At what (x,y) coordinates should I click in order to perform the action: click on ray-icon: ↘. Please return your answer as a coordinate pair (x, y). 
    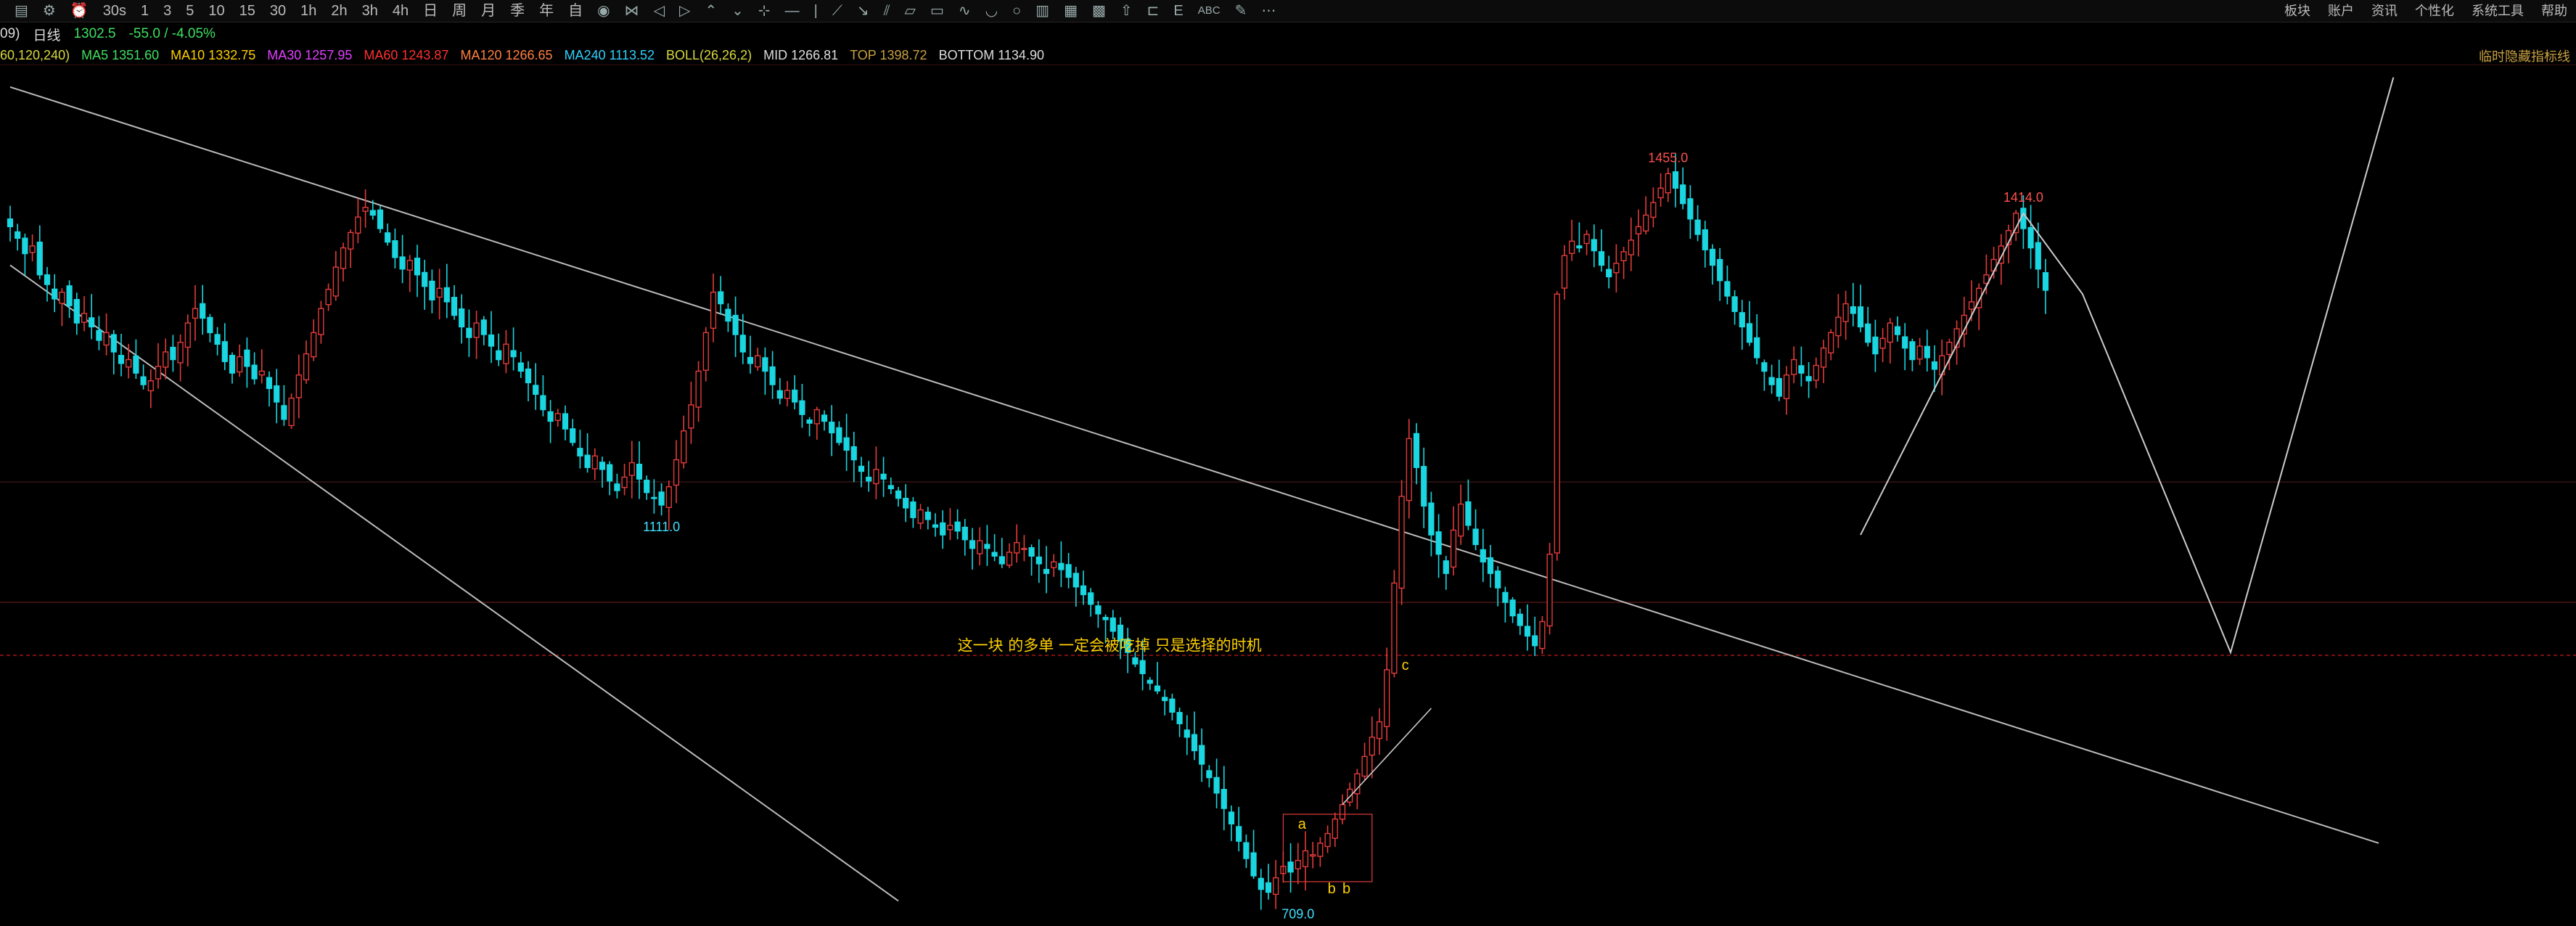
    Looking at the image, I should click on (863, 11).